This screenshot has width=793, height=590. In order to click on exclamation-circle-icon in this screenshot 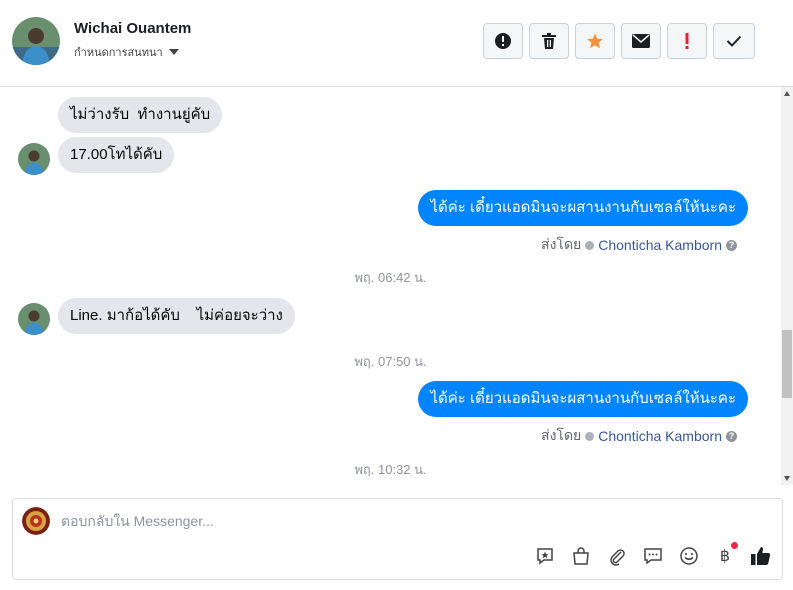, I will do `click(503, 41)`.